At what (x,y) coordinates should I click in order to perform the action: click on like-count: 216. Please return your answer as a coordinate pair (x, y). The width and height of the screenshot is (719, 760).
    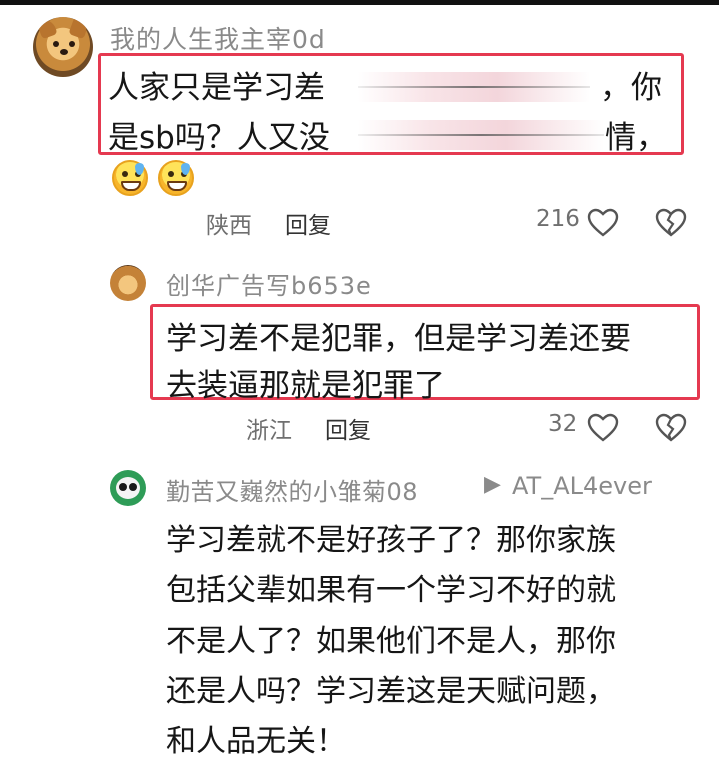
    Looking at the image, I should click on (558, 219).